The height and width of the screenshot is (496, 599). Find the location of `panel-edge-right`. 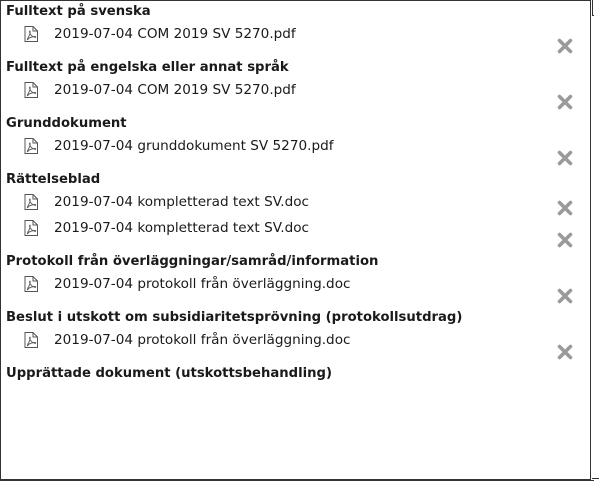

panel-edge-right is located at coordinates (593, 8).